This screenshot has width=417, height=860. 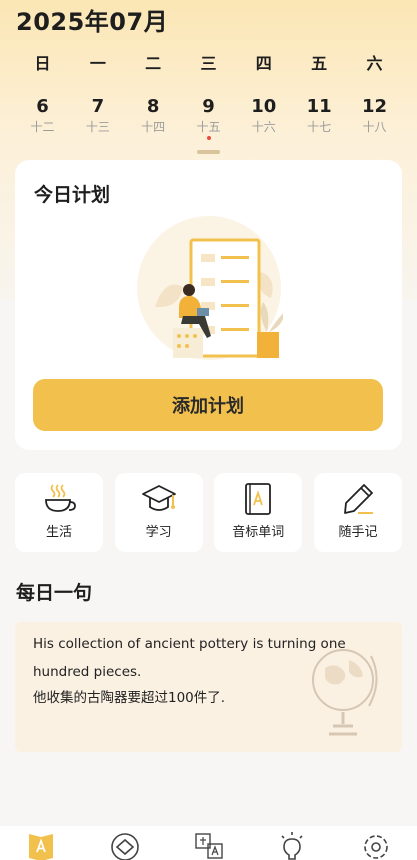 What do you see at coordinates (319, 63) in the screenshot?
I see `weekday-label: 五` at bounding box center [319, 63].